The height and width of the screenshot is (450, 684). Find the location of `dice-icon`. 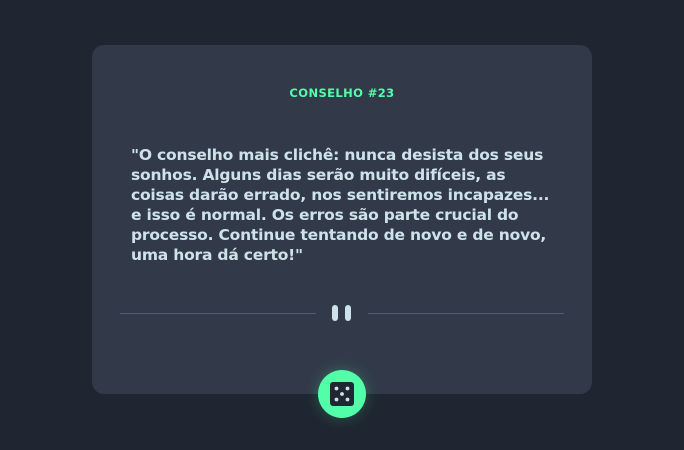

dice-icon is located at coordinates (342, 394).